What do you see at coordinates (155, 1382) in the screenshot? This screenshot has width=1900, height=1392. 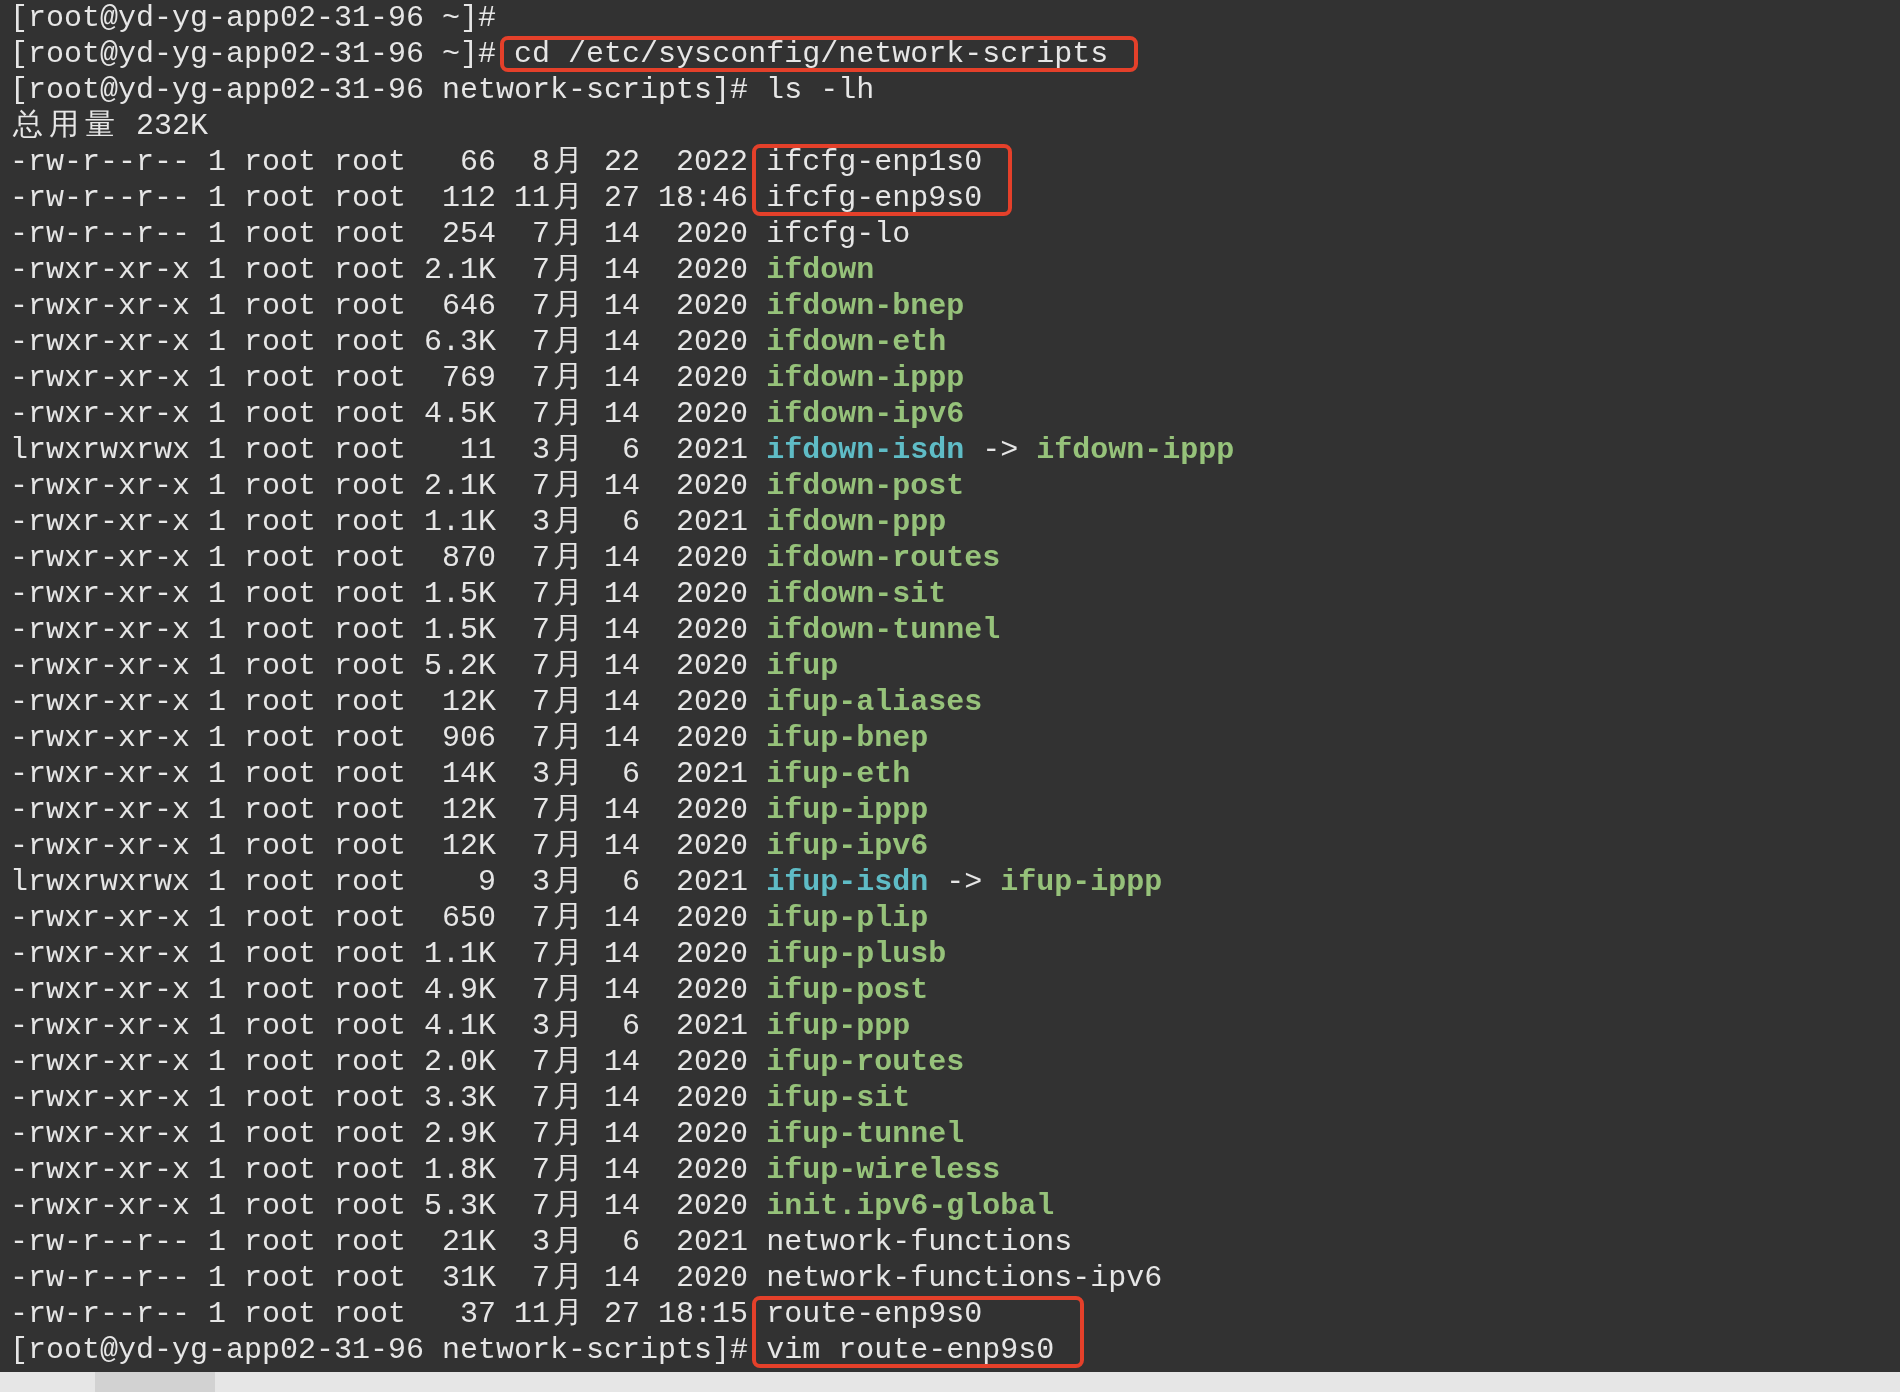 I see `scrollbar-thumb` at bounding box center [155, 1382].